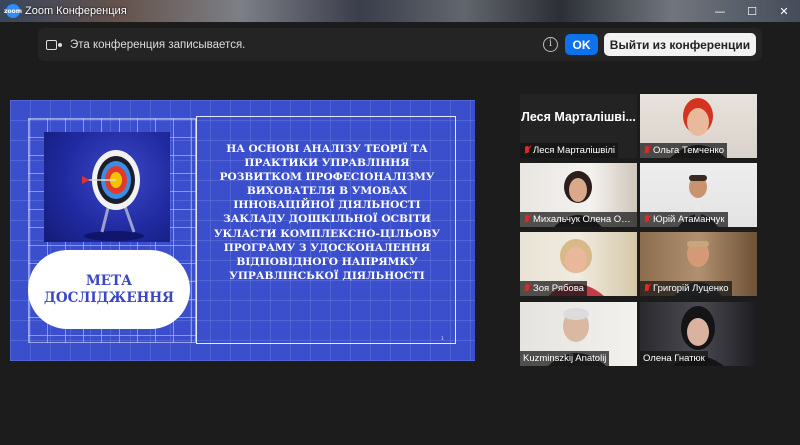 This screenshot has width=800, height=445. I want to click on participant-tile: Зоя Рябова, so click(578, 264).